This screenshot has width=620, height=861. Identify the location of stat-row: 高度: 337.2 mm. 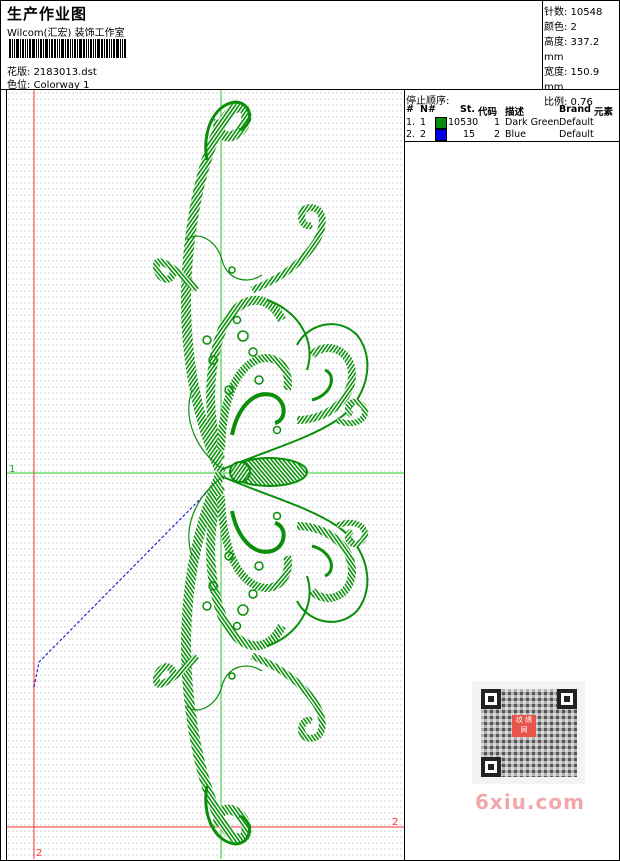
(581, 50).